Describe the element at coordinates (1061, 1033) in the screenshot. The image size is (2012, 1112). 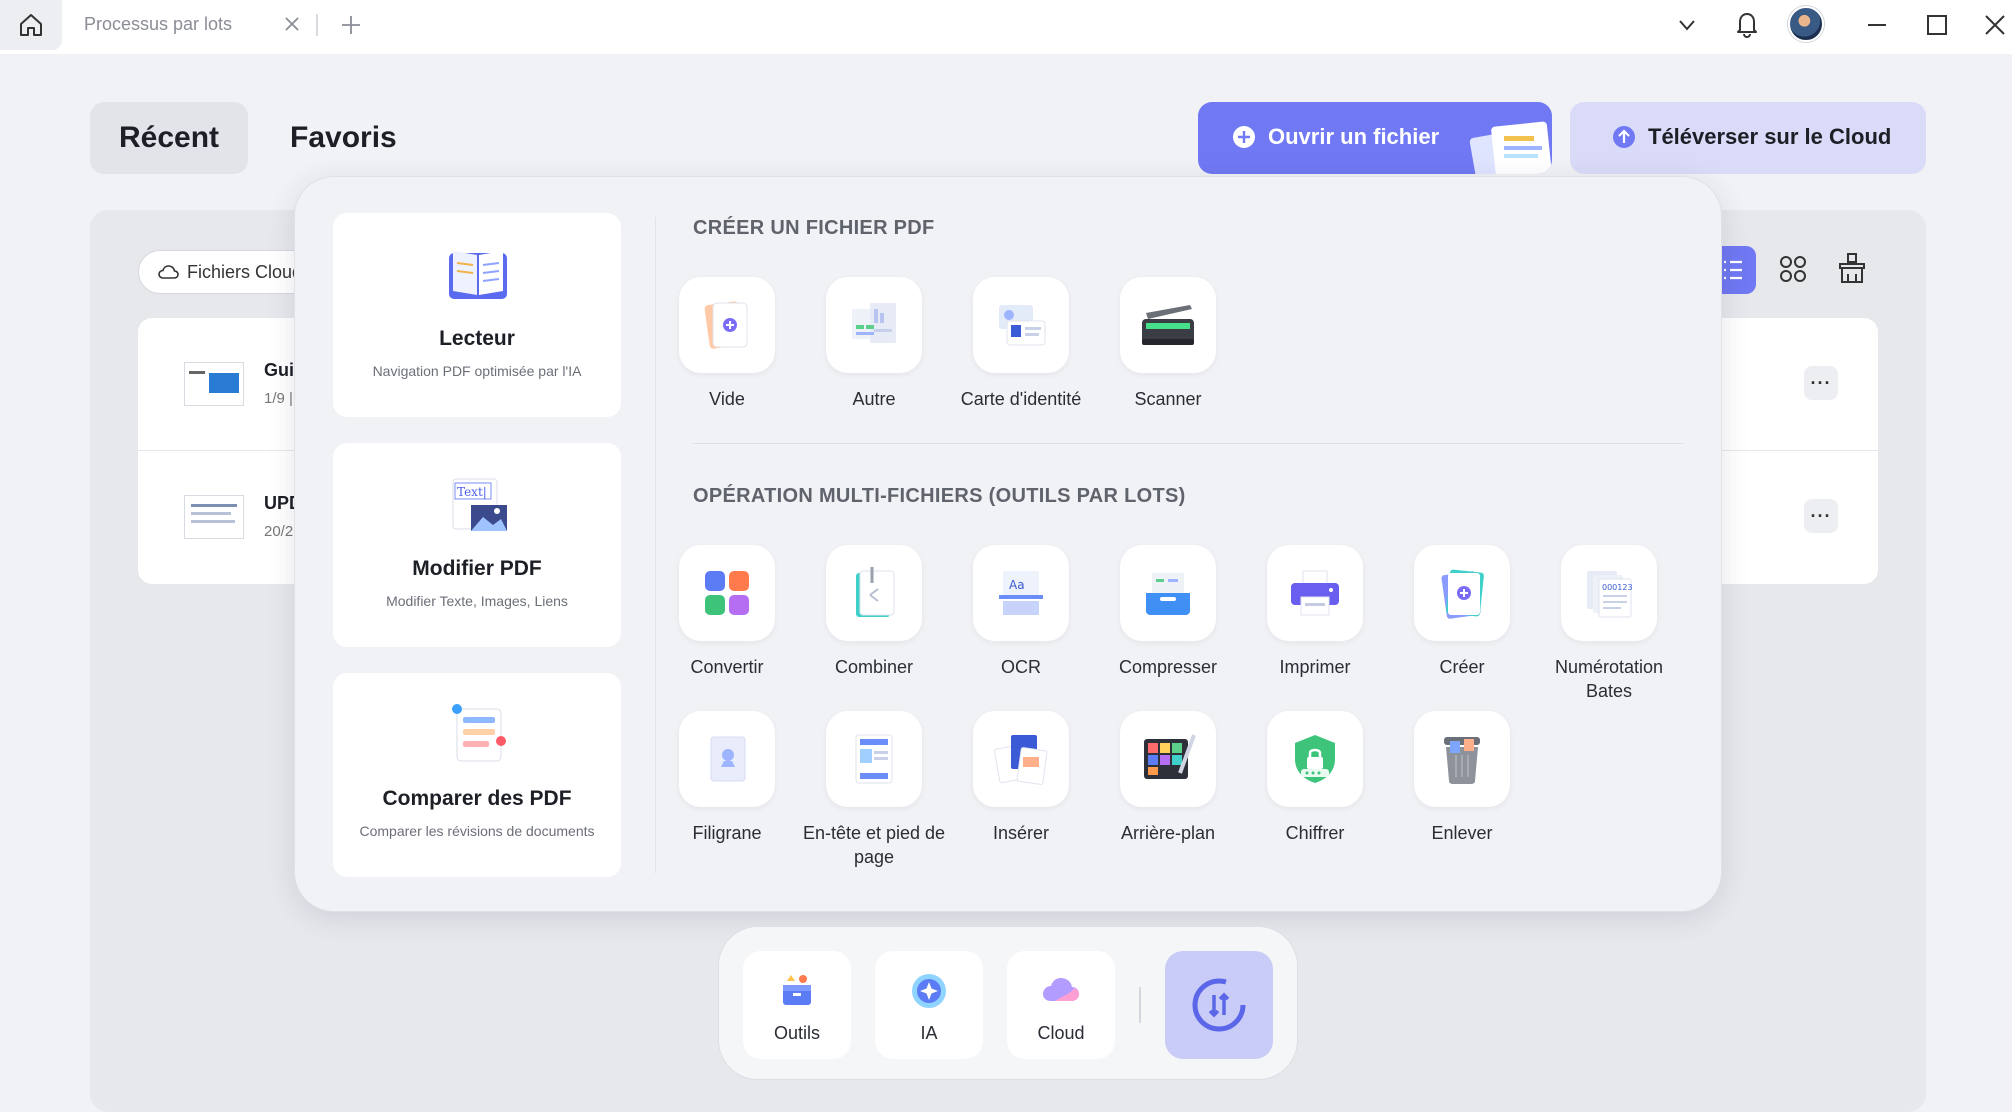
I see `dock-cloud-label: Cloud` at that location.